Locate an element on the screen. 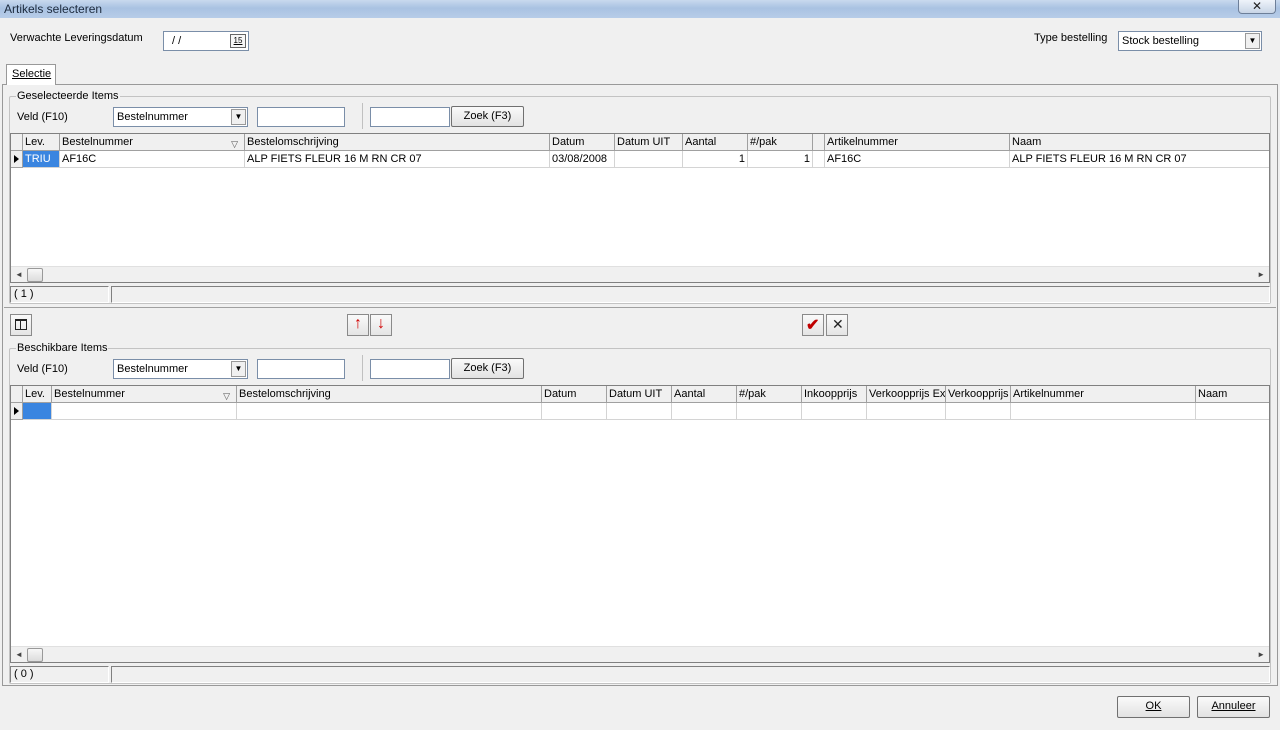  cell-verkoopprijs-ex is located at coordinates (906, 411).